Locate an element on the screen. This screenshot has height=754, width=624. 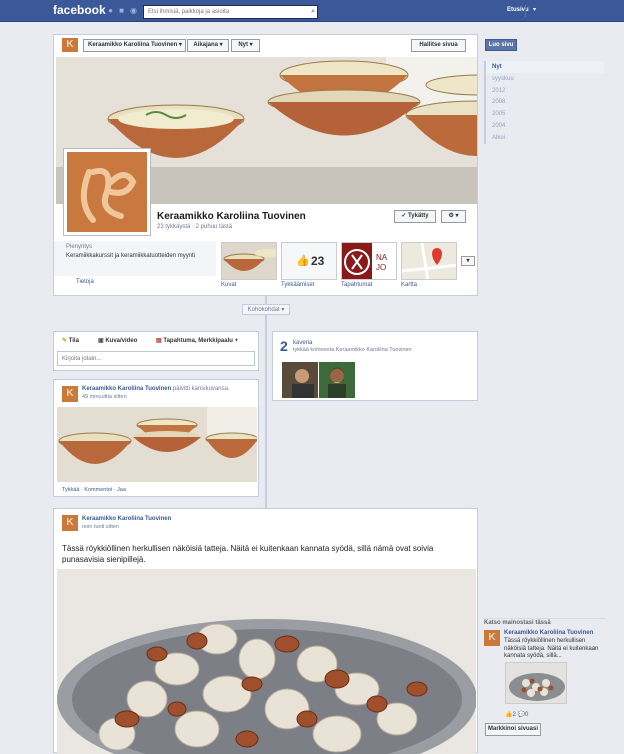
status-tab: ✎ Tila is located at coordinates (70, 340).